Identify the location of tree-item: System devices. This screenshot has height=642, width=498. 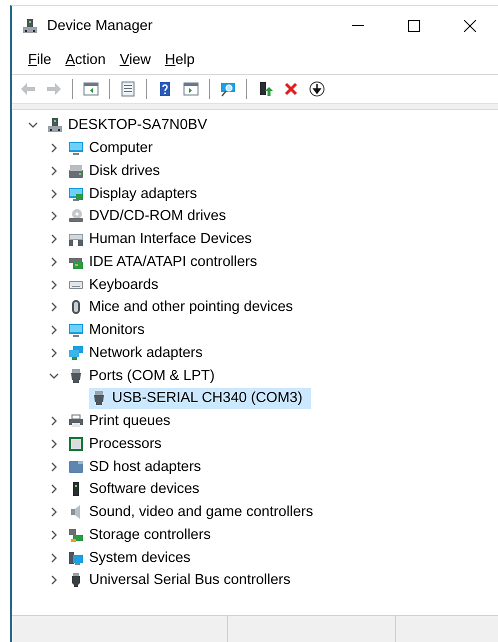
(133, 557).